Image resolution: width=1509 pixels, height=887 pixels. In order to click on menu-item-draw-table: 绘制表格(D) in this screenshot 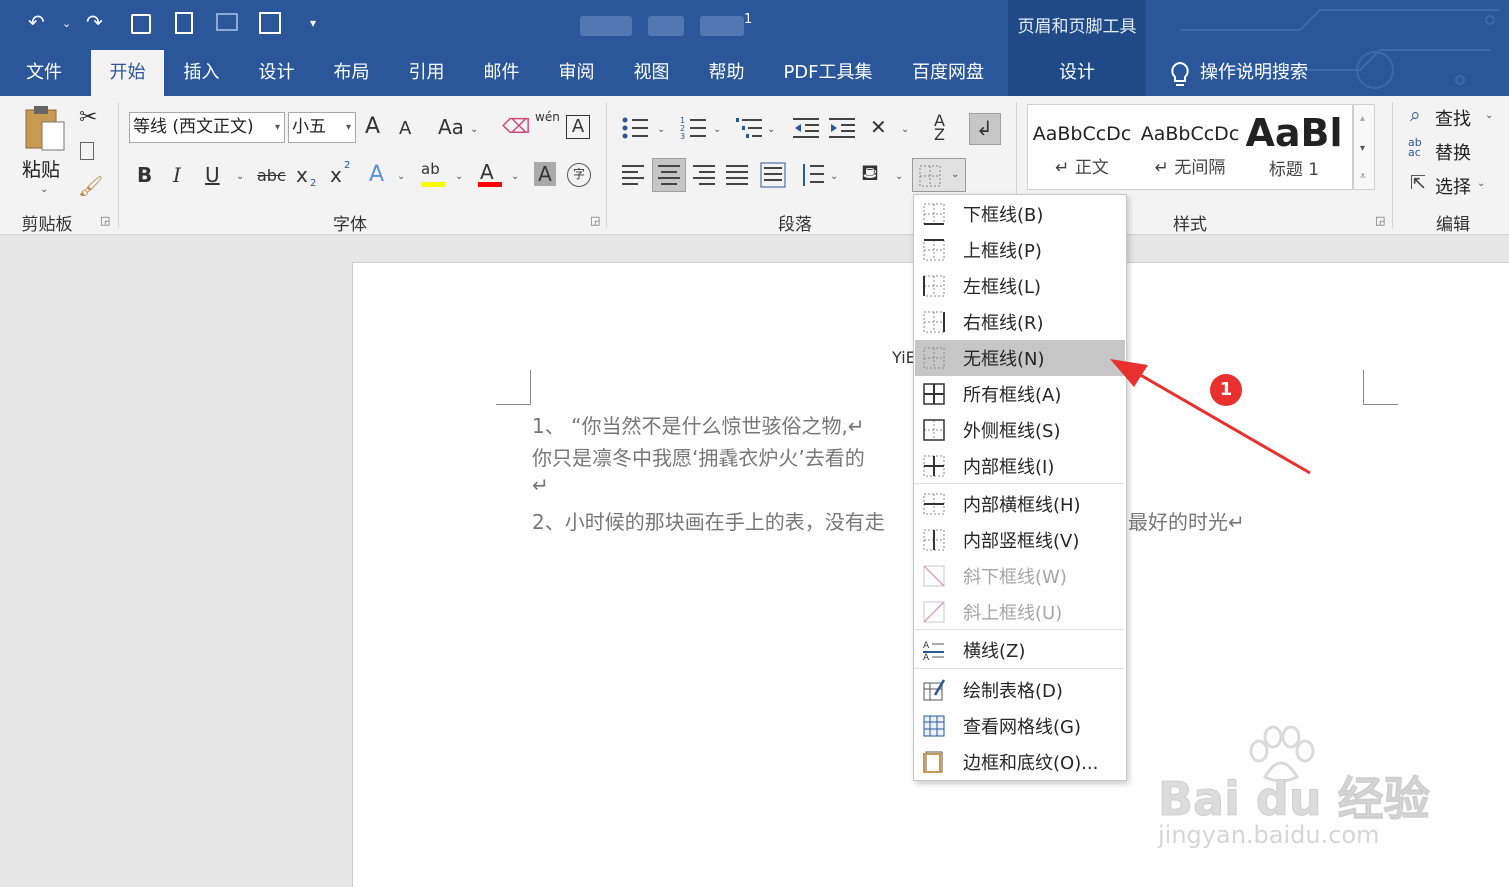, I will do `click(1020, 690)`.